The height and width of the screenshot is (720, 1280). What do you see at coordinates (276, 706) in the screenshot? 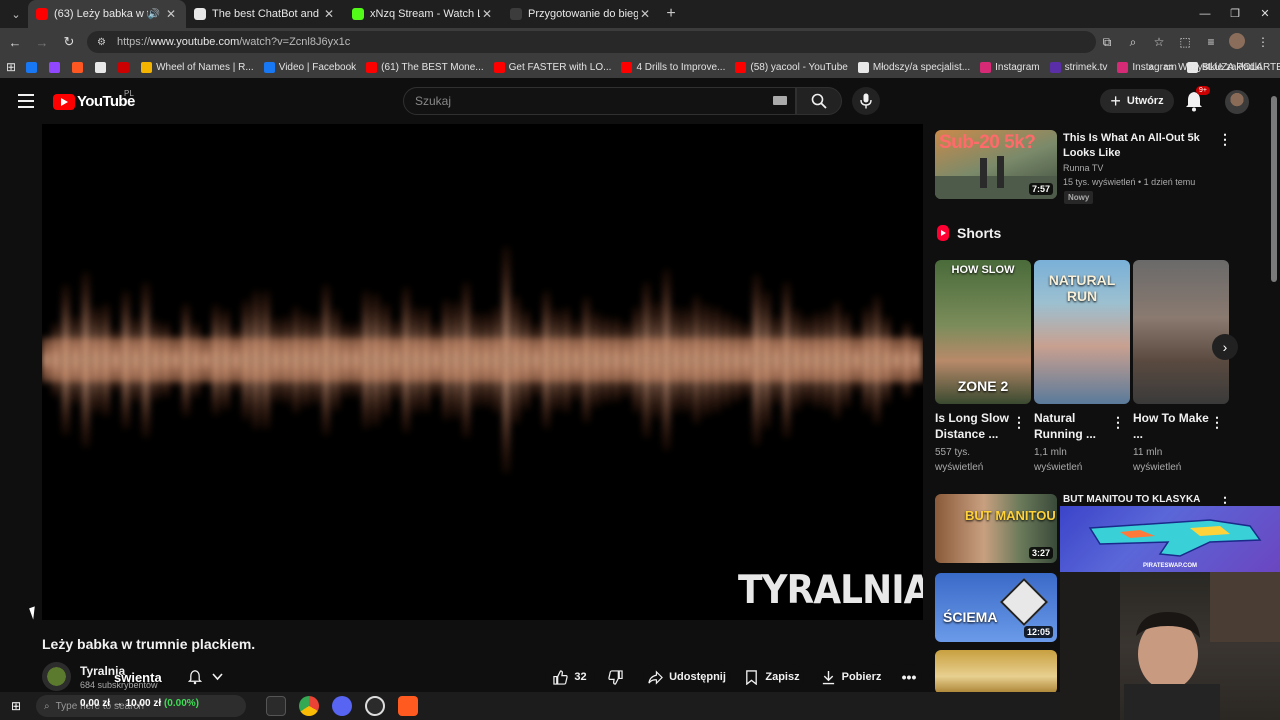
I see `terminal-app-icon` at bounding box center [276, 706].